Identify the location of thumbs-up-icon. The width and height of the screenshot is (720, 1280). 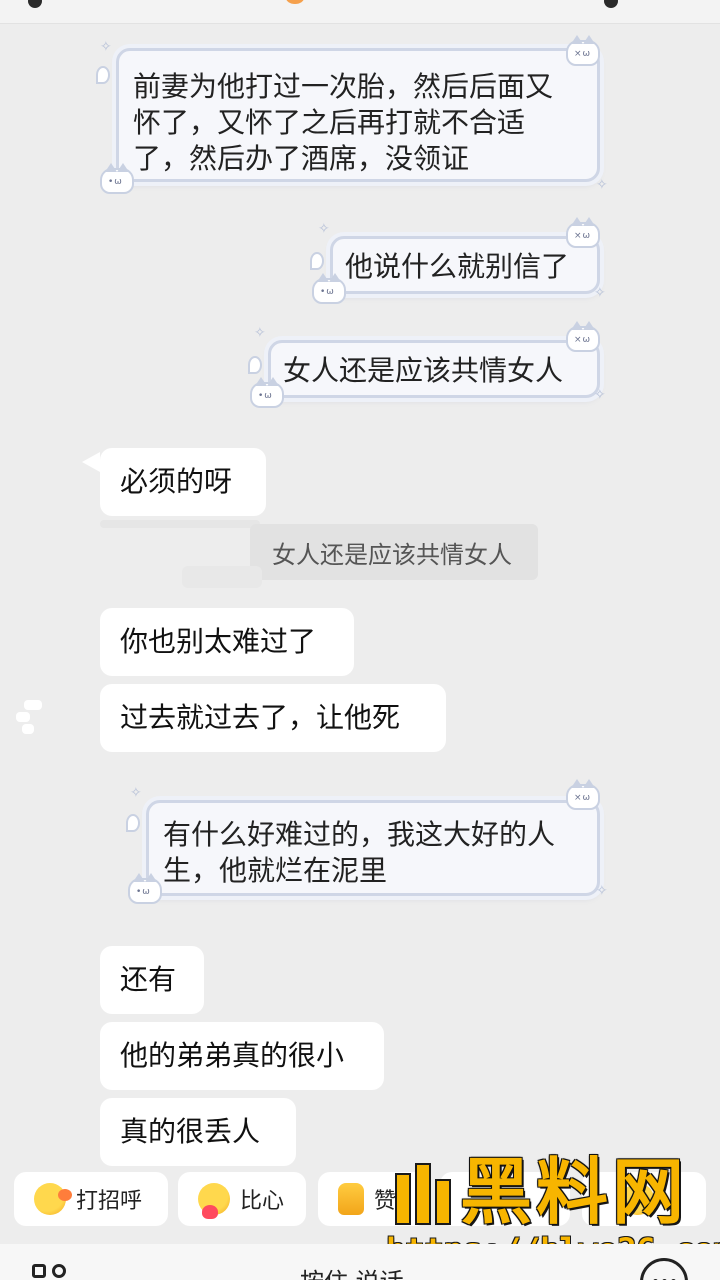
(351, 1199).